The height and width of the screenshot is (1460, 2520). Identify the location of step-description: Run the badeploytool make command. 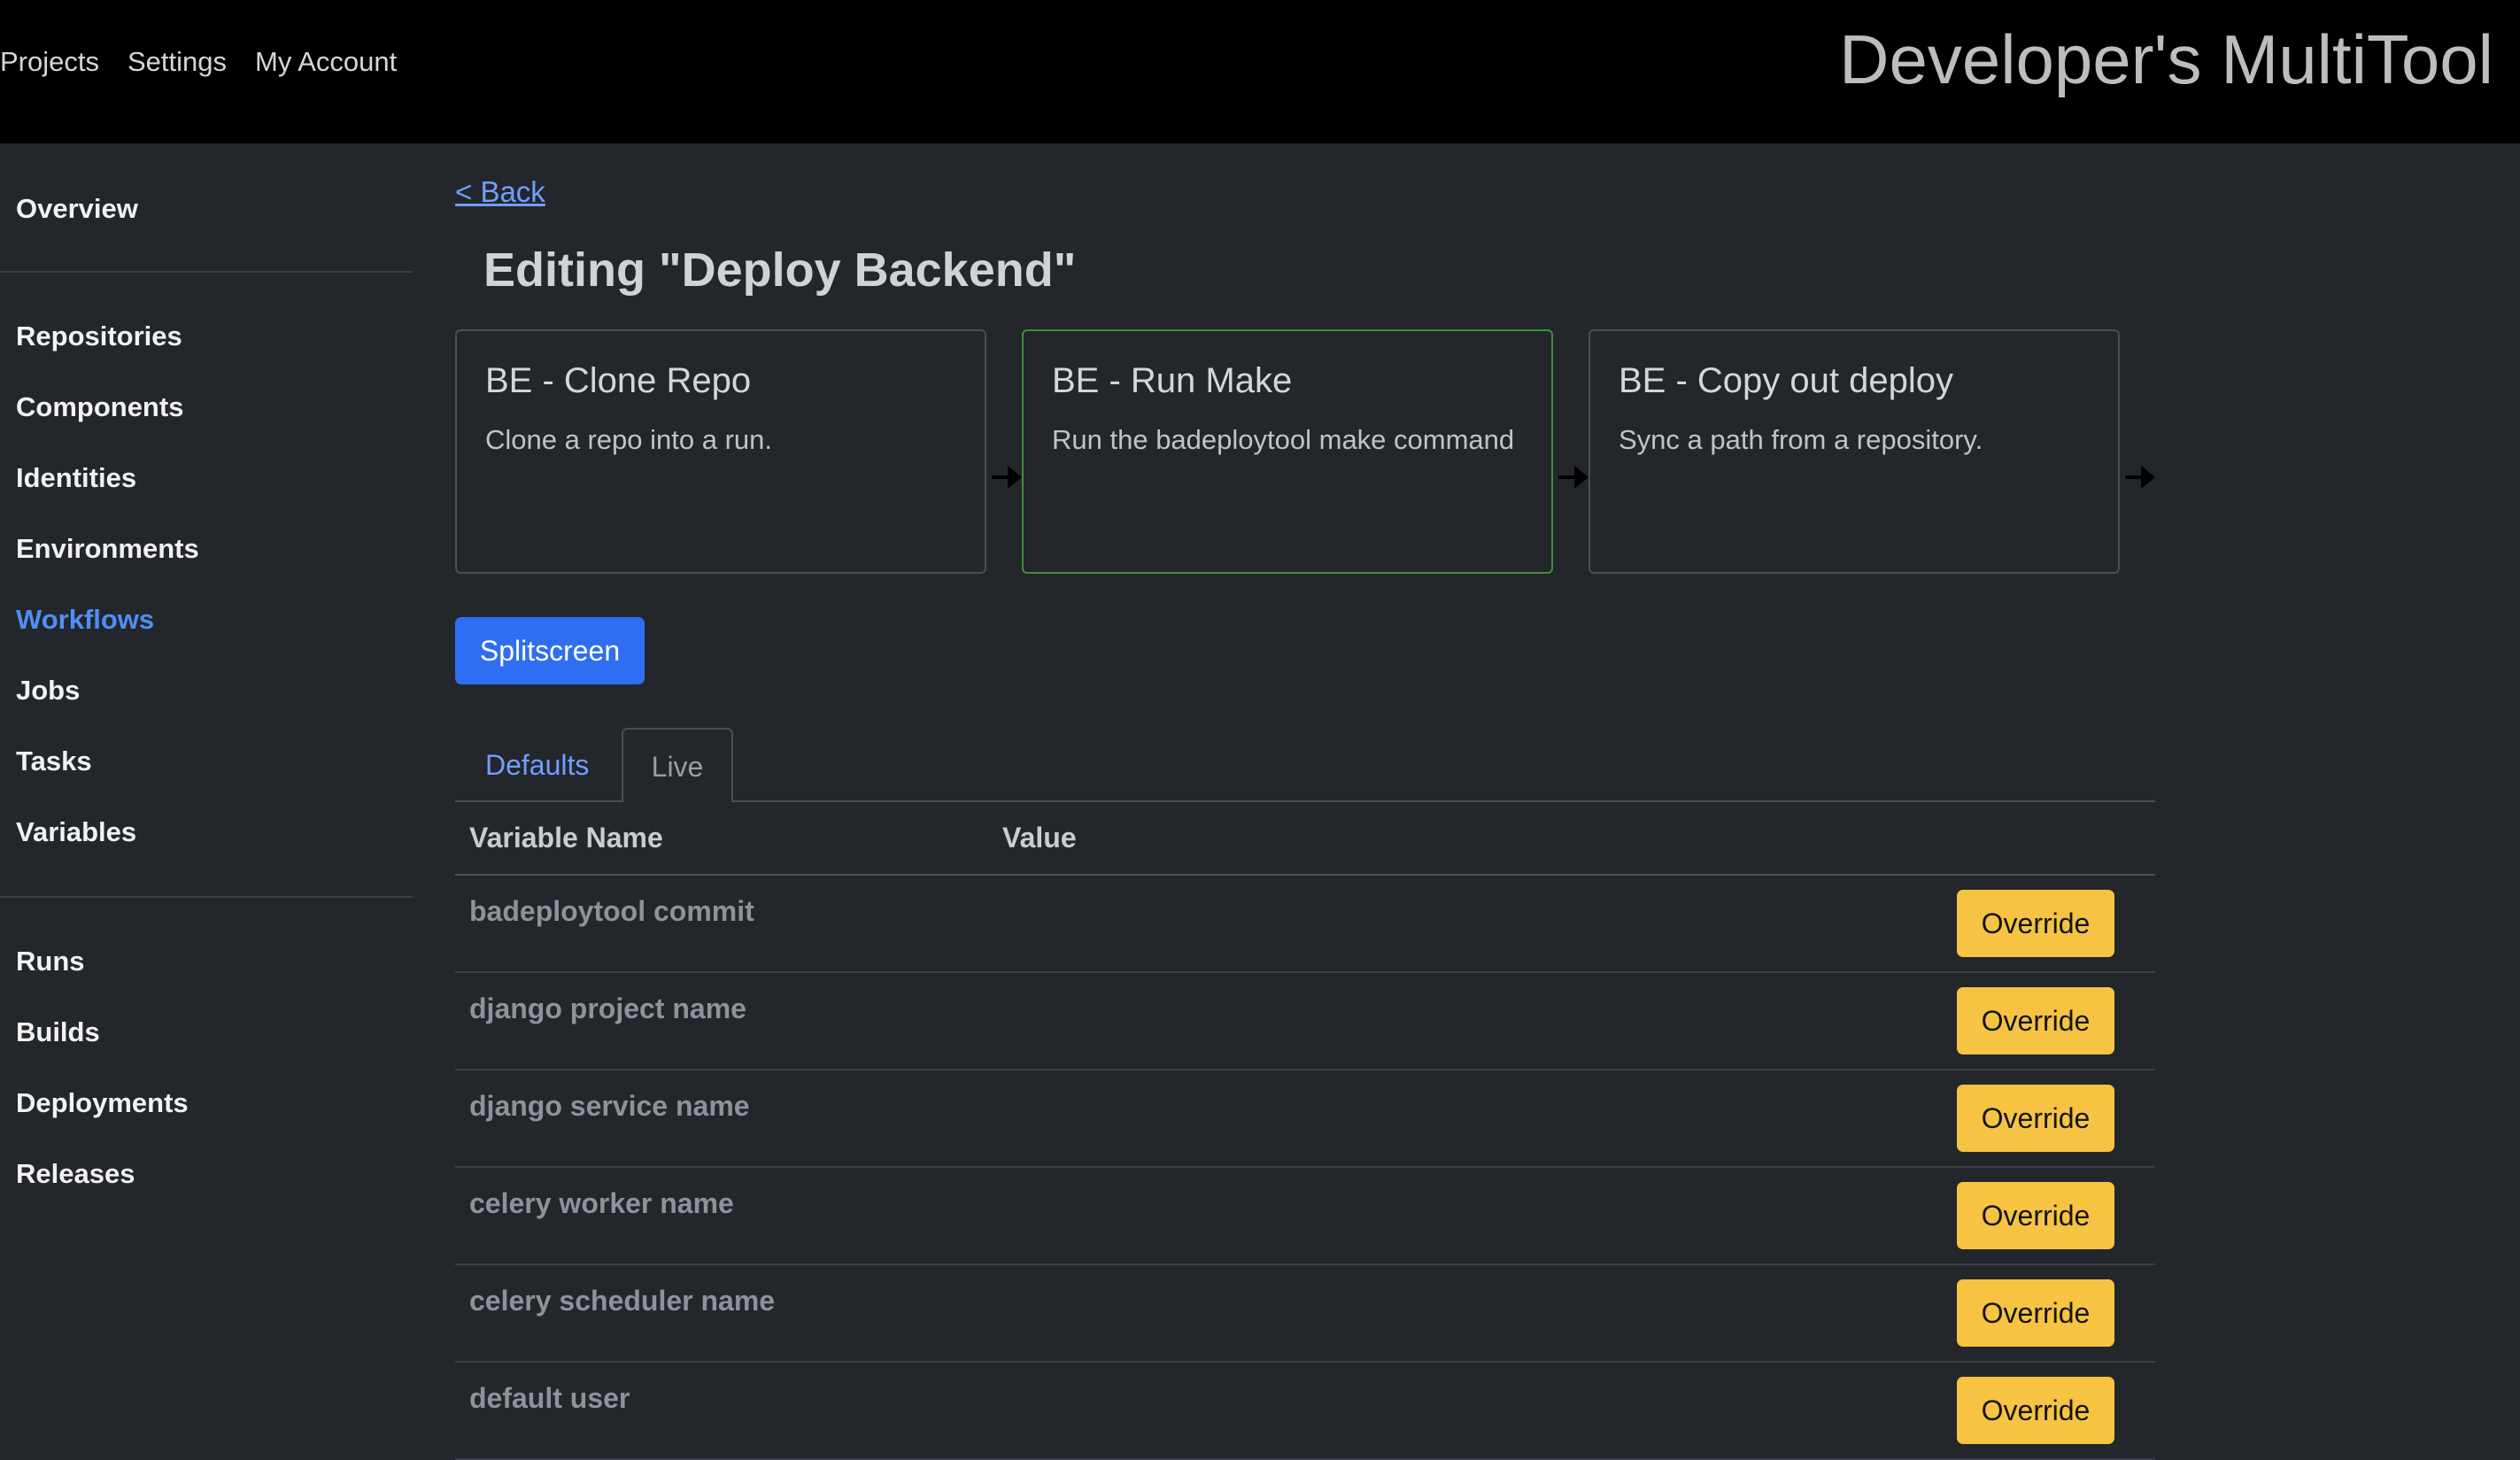
(1283, 439).